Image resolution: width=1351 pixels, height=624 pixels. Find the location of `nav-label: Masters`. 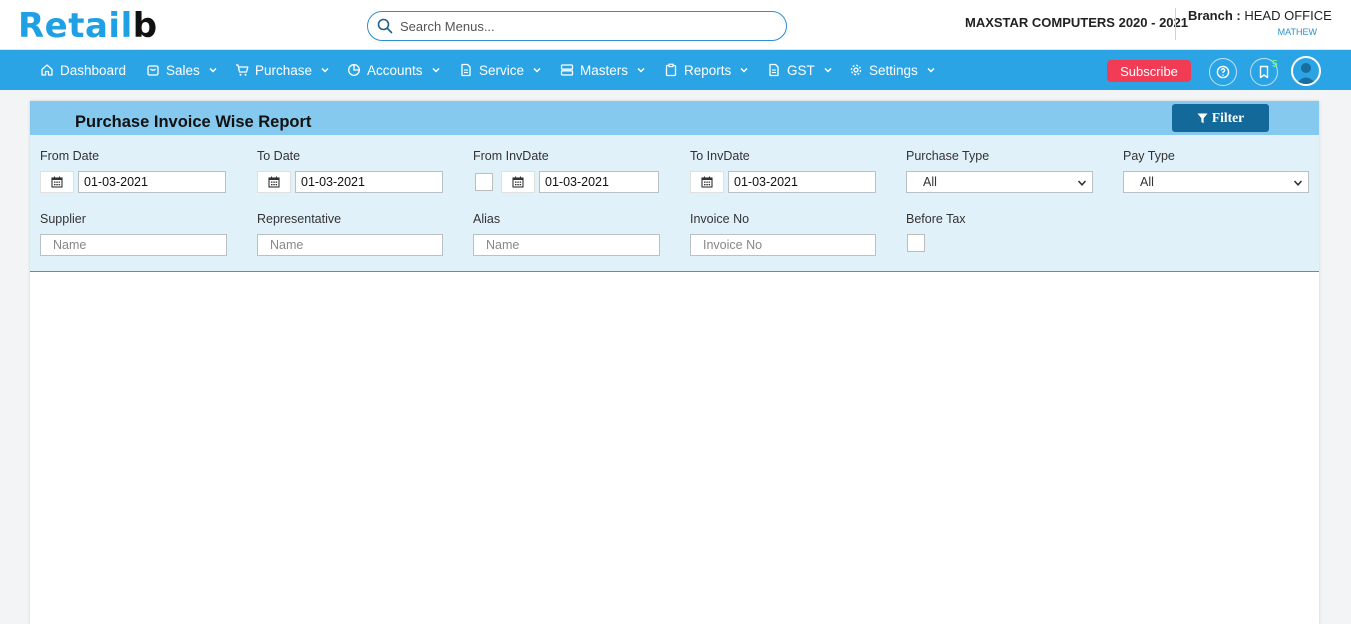

nav-label: Masters is located at coordinates (604, 70).